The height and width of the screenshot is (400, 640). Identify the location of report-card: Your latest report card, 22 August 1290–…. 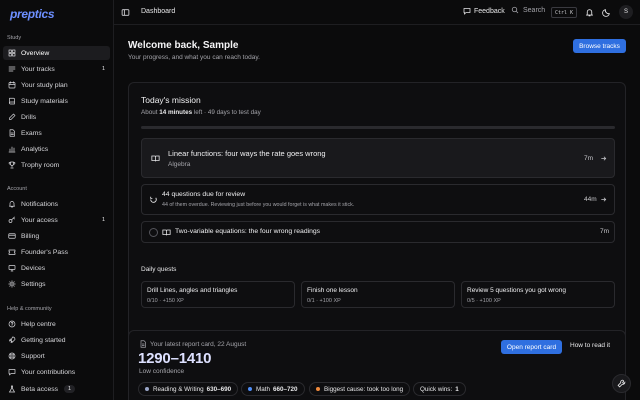
(377, 365).